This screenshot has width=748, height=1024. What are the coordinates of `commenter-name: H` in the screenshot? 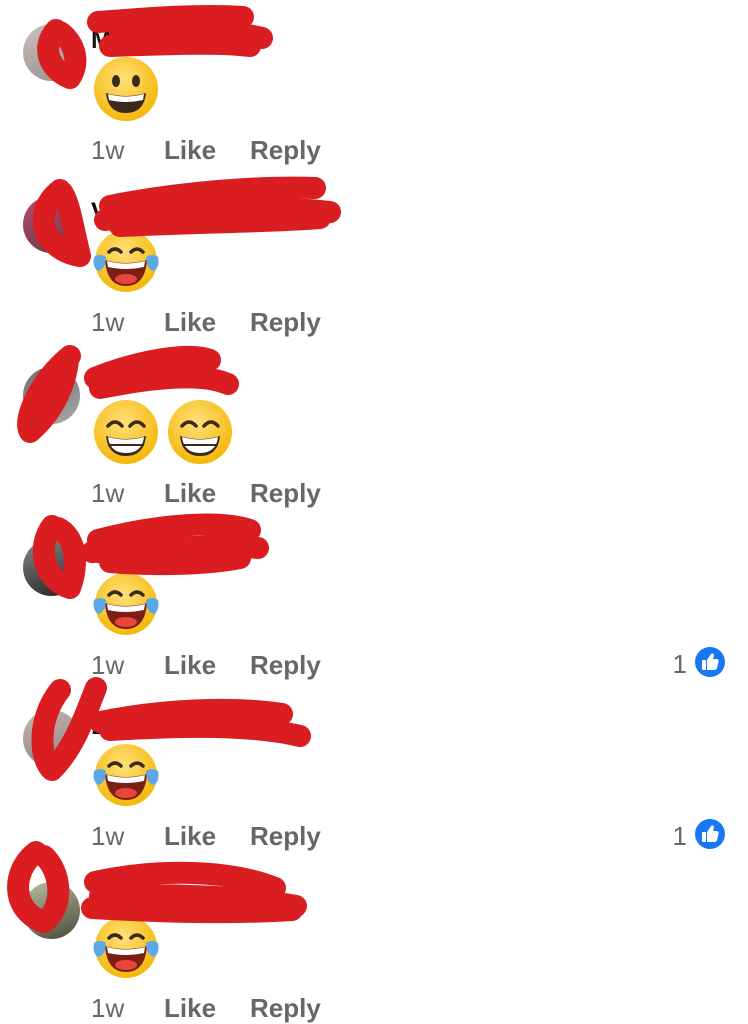 It's located at (100, 898).